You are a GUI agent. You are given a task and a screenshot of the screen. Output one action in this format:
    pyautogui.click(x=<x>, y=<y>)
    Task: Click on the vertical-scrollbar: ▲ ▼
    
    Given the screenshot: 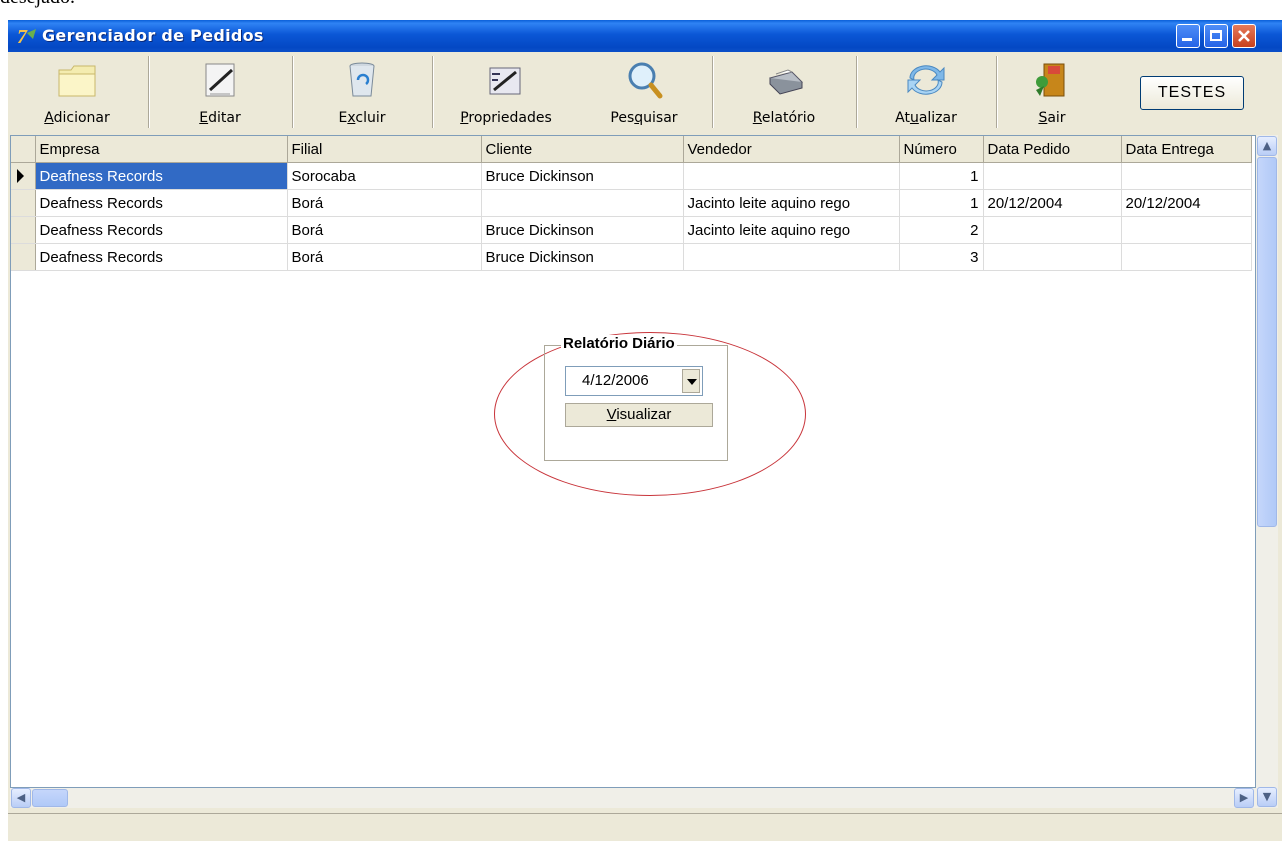 What is the action you would take?
    pyautogui.click(x=1267, y=471)
    